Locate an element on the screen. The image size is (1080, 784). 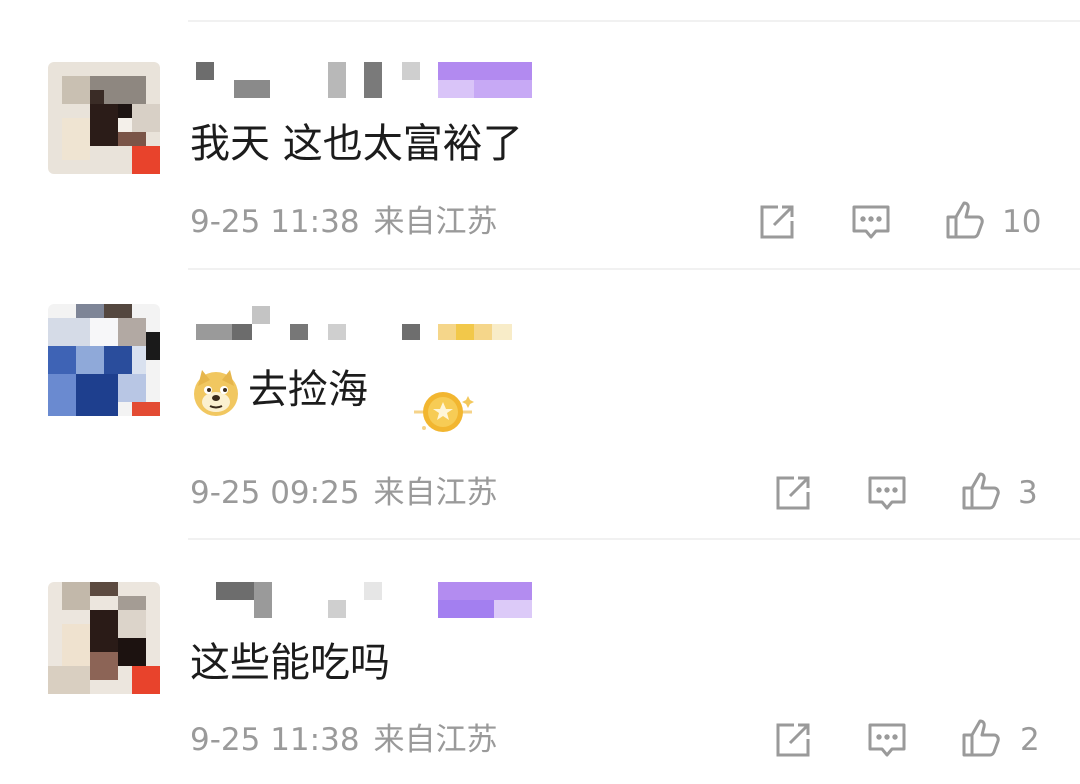
badge-icon is located at coordinates (444, 412).